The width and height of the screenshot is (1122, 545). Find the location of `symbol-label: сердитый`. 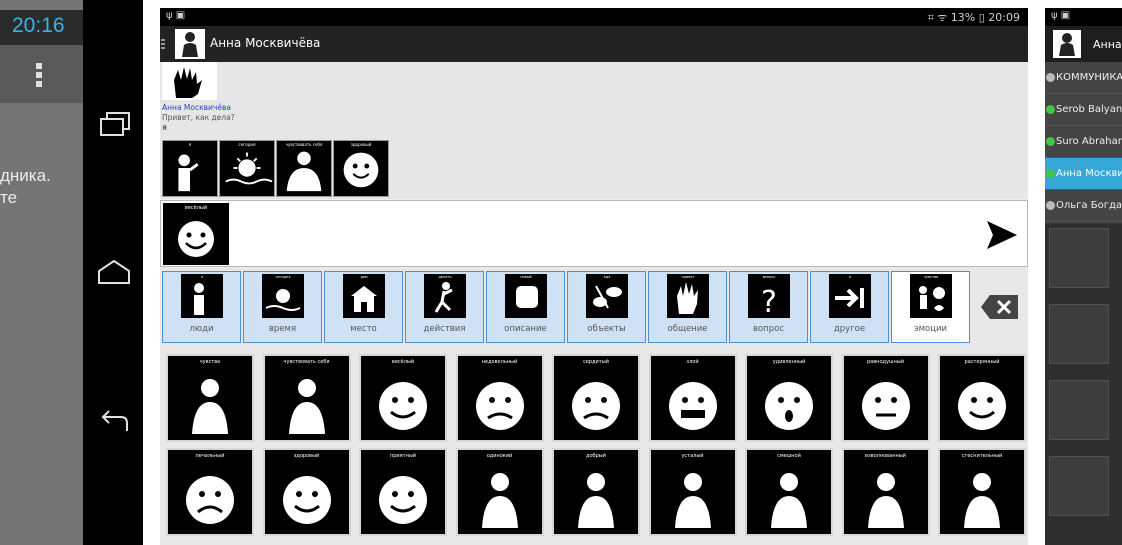

symbol-label: сердитый is located at coordinates (596, 362).